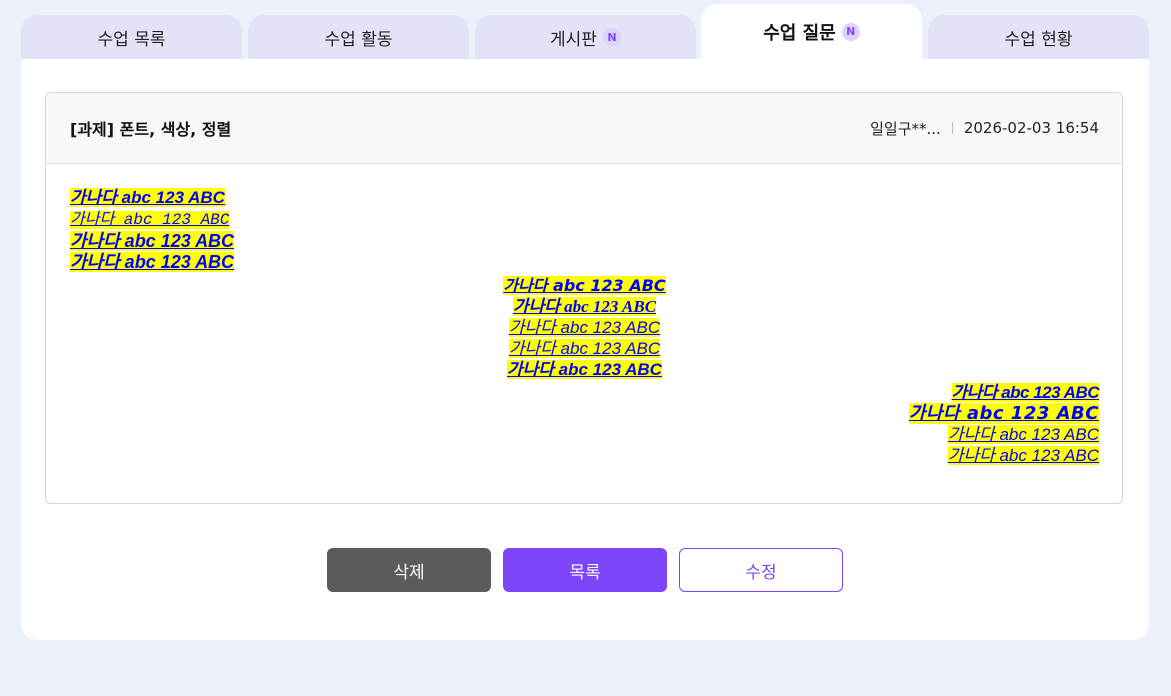  I want to click on tab-class-questions: 수업 질문 N, so click(811, 31).